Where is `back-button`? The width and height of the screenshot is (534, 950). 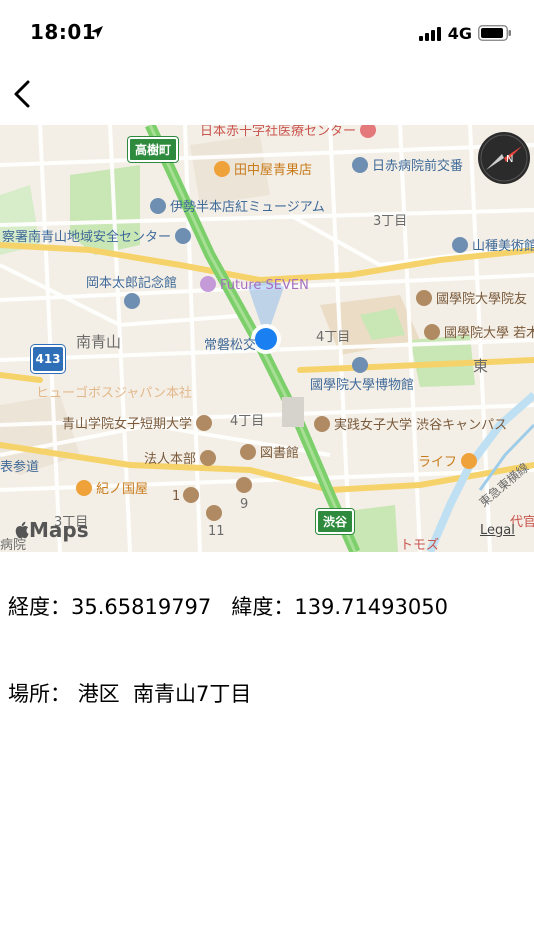
back-button is located at coordinates (26, 94).